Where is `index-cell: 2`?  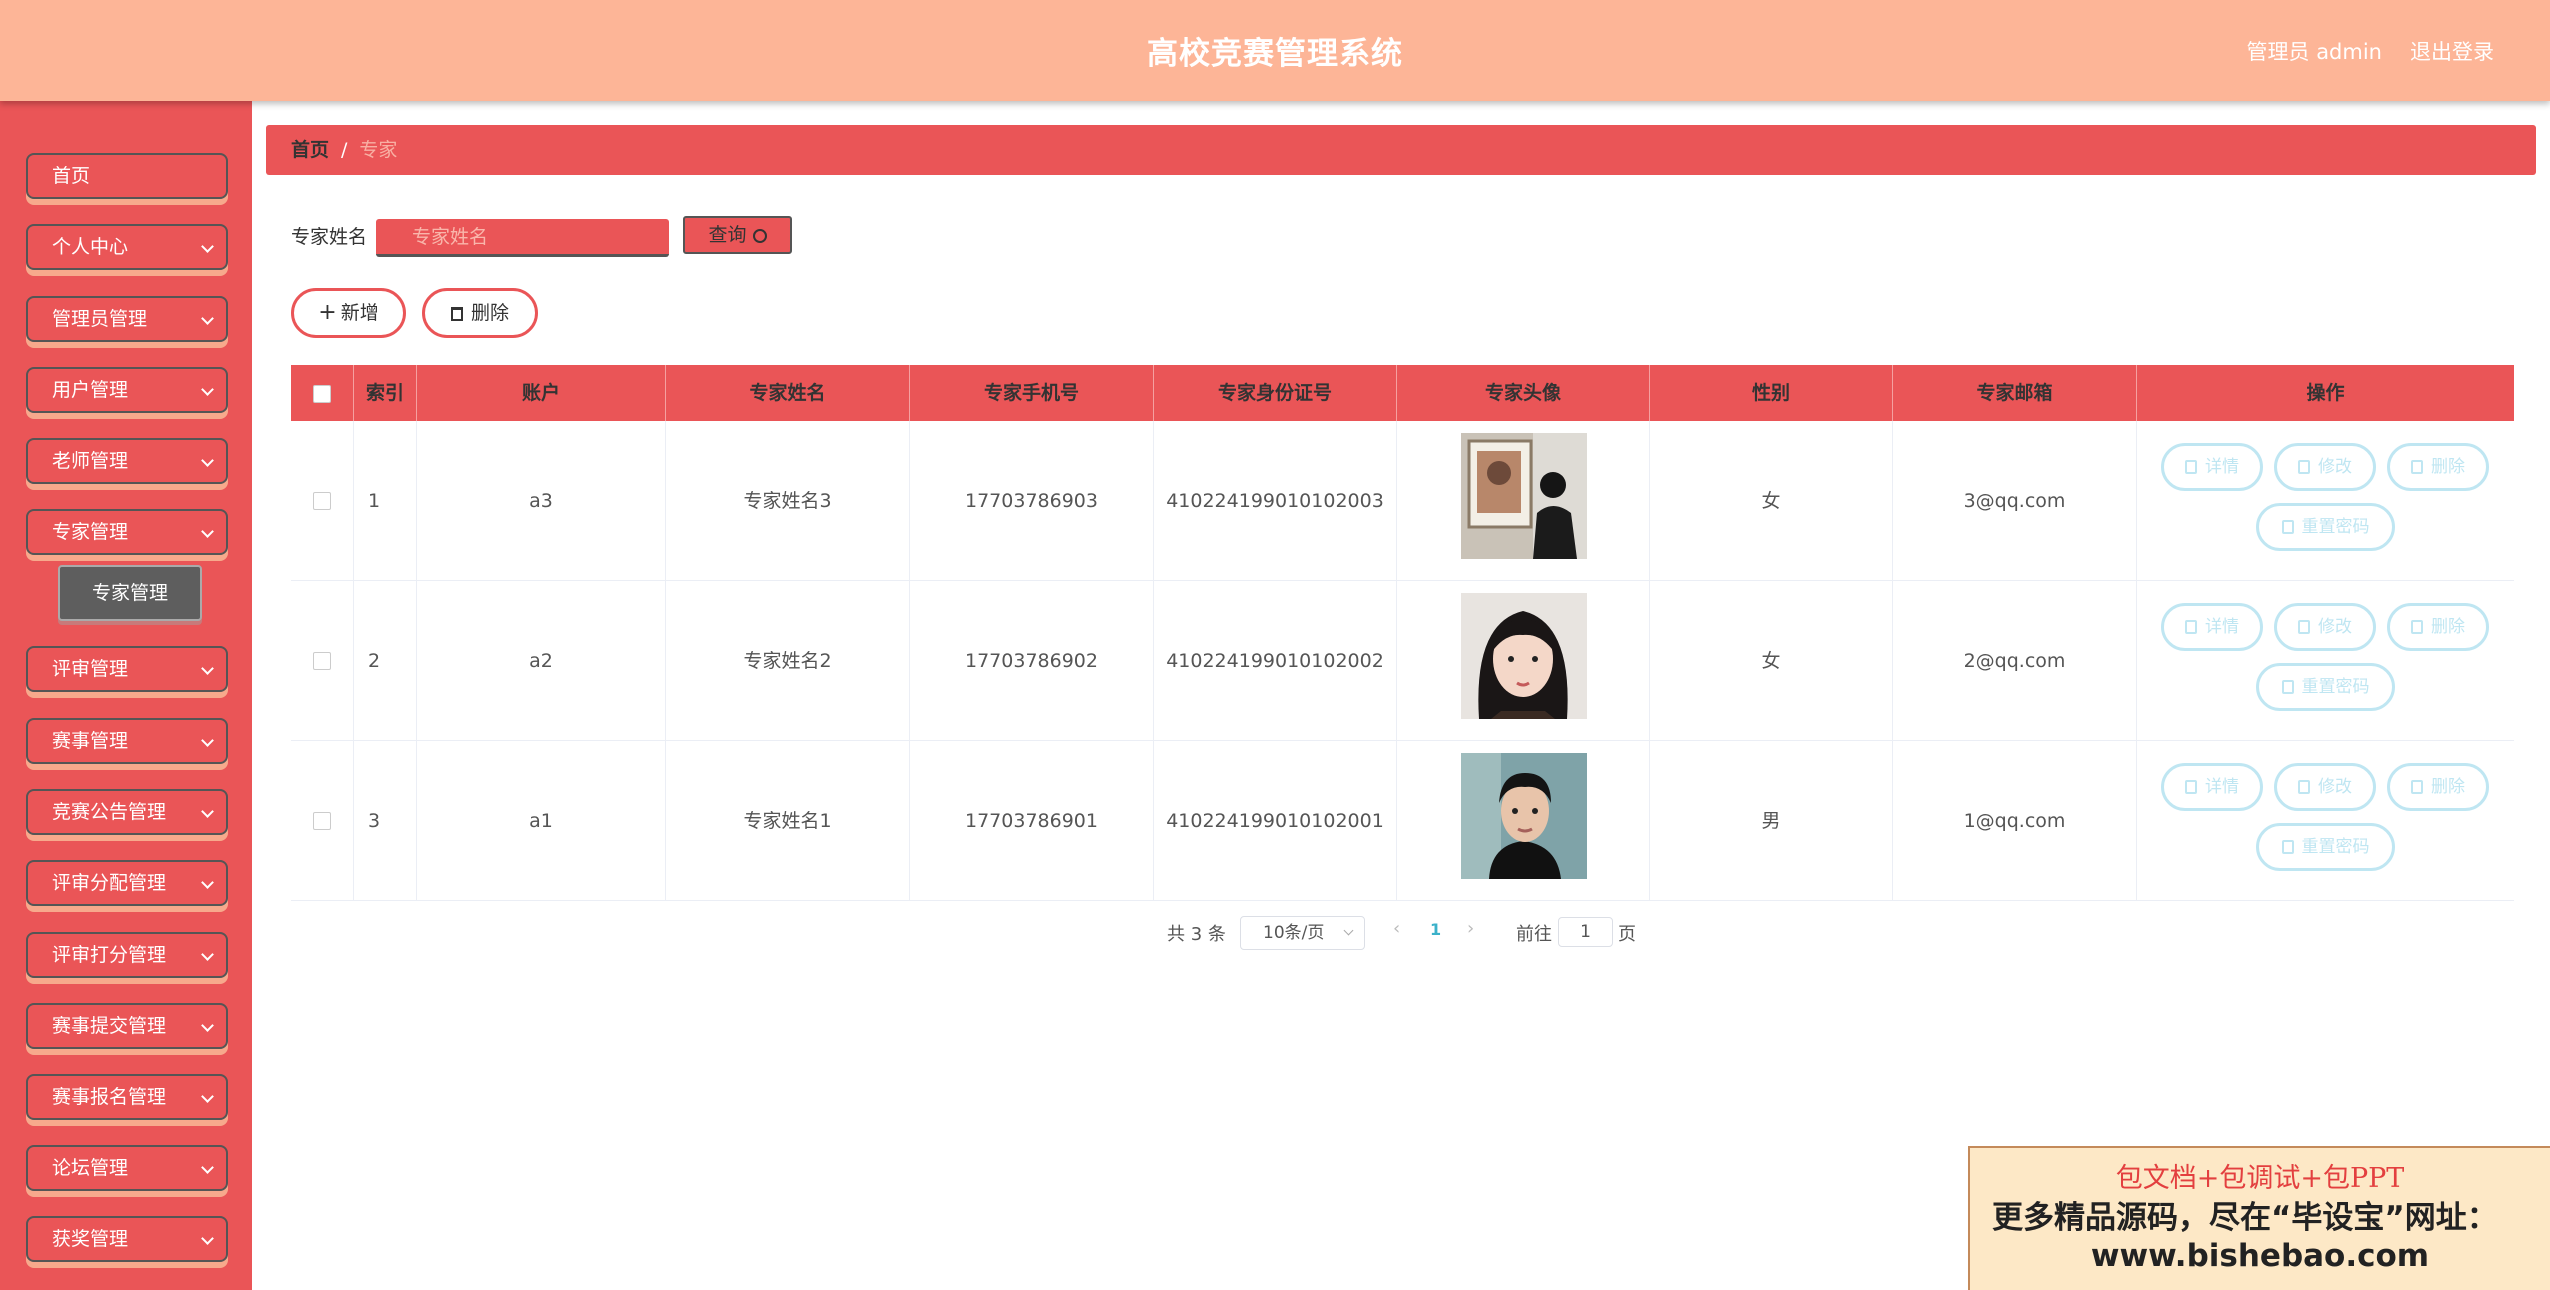 index-cell: 2 is located at coordinates (385, 661).